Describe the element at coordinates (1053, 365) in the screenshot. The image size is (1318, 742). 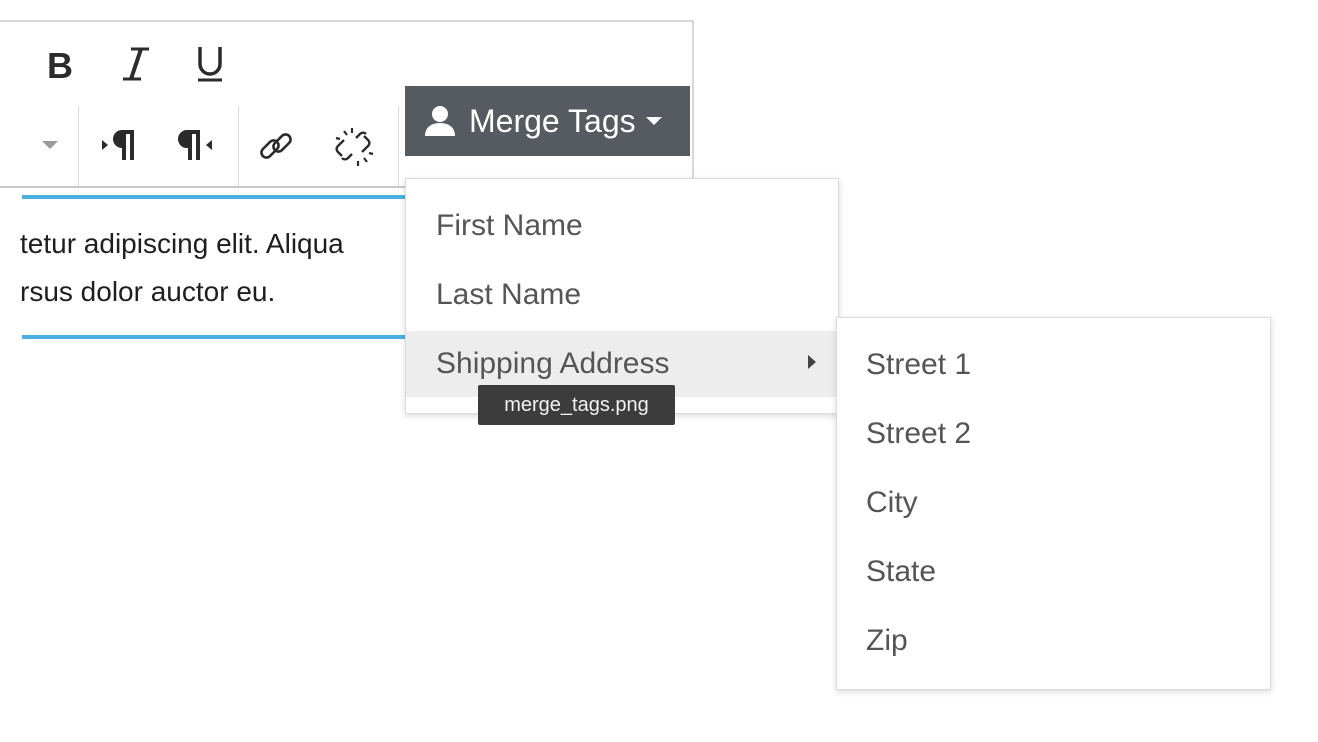
I see `submenu-item-street-1: Street 1` at that location.